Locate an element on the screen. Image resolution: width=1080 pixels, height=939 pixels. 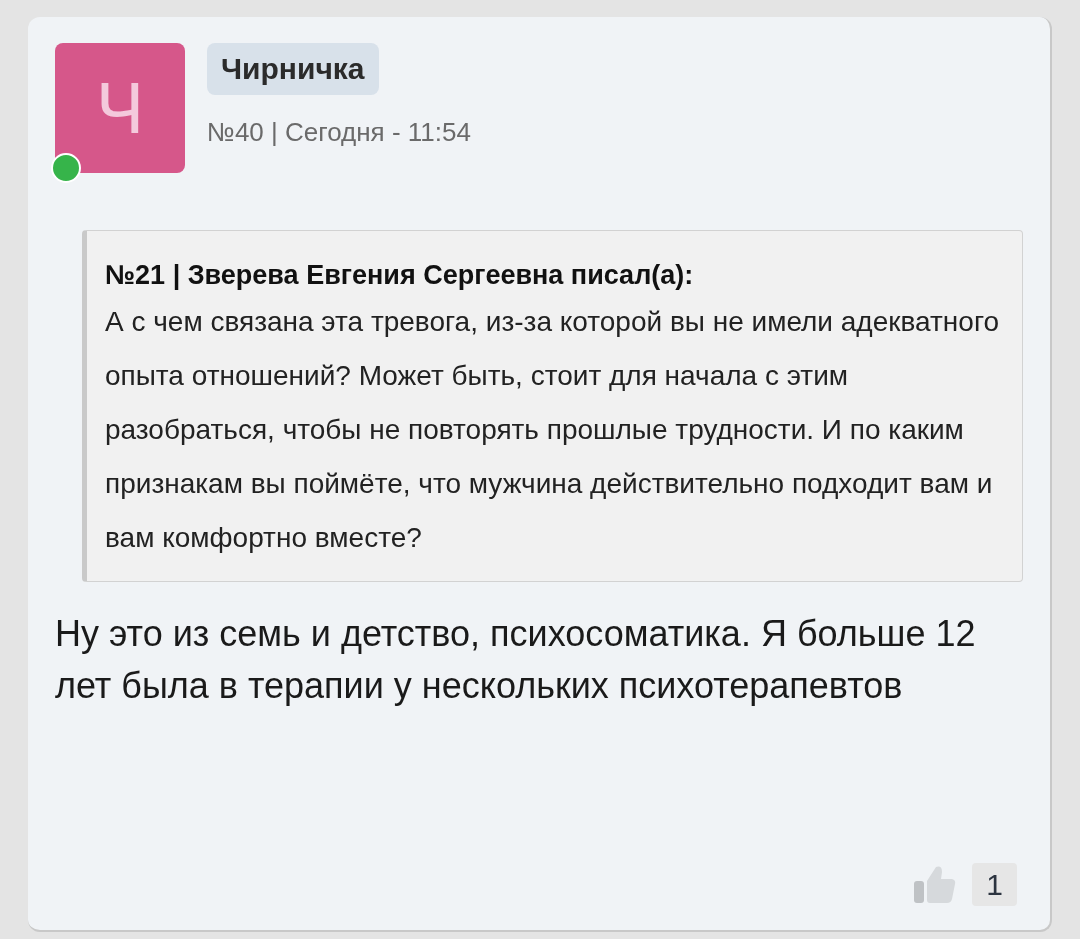
avatar-initial: Ч is located at coordinates (120, 108).